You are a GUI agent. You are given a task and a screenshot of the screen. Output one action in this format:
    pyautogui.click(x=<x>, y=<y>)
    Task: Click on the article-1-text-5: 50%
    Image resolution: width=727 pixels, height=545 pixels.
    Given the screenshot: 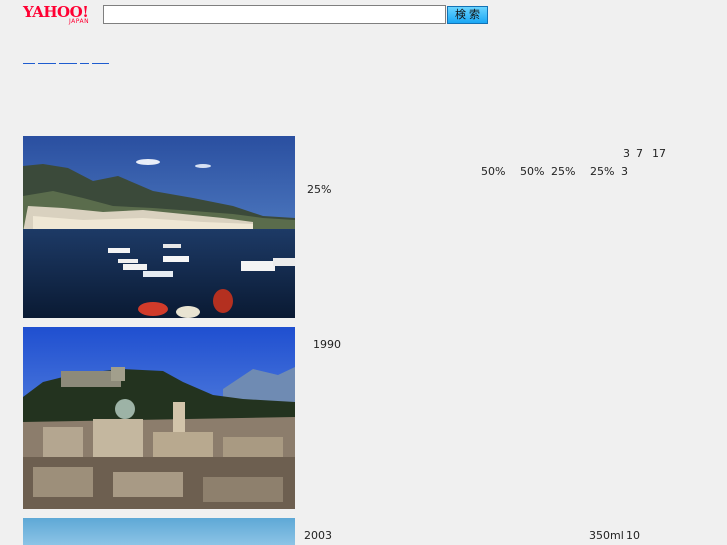 What is the action you would take?
    pyautogui.click(x=532, y=171)
    